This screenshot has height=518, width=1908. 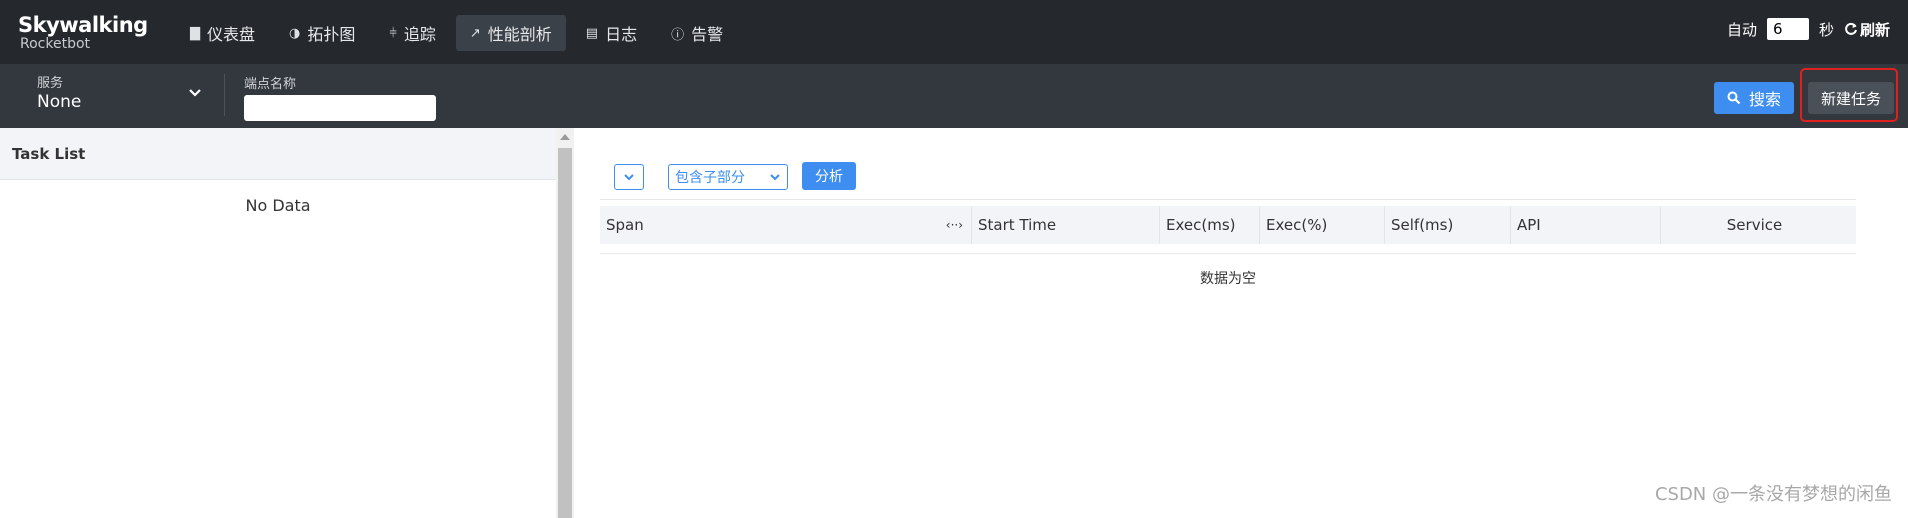 I want to click on topology-icon: ◑, so click(x=295, y=33).